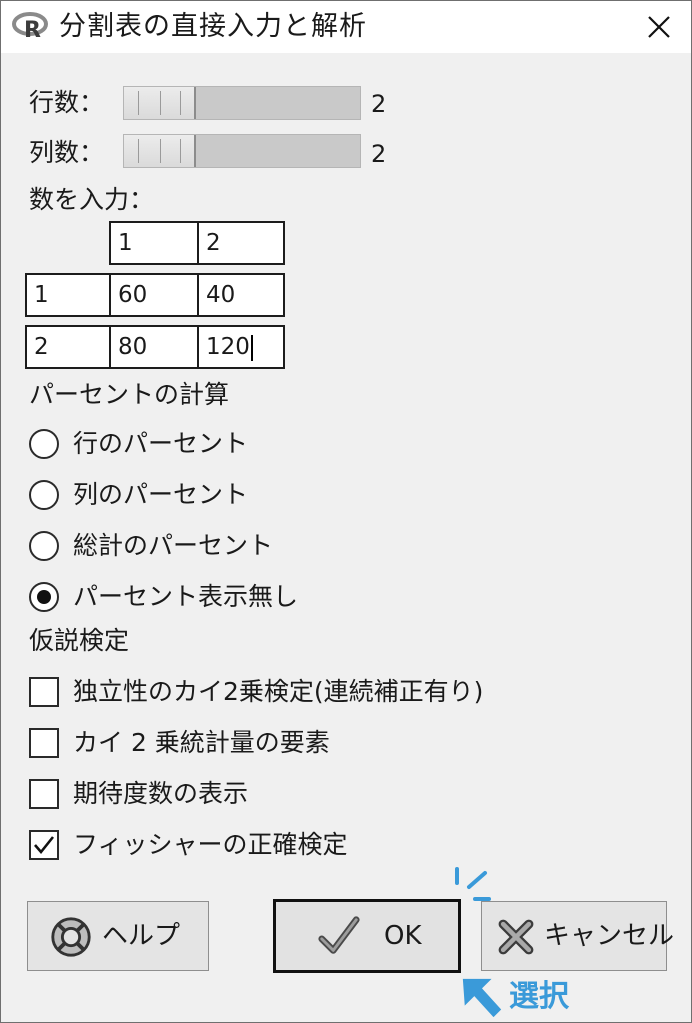 The width and height of the screenshot is (692, 1023). What do you see at coordinates (71, 937) in the screenshot?
I see `lifebuoy-icon` at bounding box center [71, 937].